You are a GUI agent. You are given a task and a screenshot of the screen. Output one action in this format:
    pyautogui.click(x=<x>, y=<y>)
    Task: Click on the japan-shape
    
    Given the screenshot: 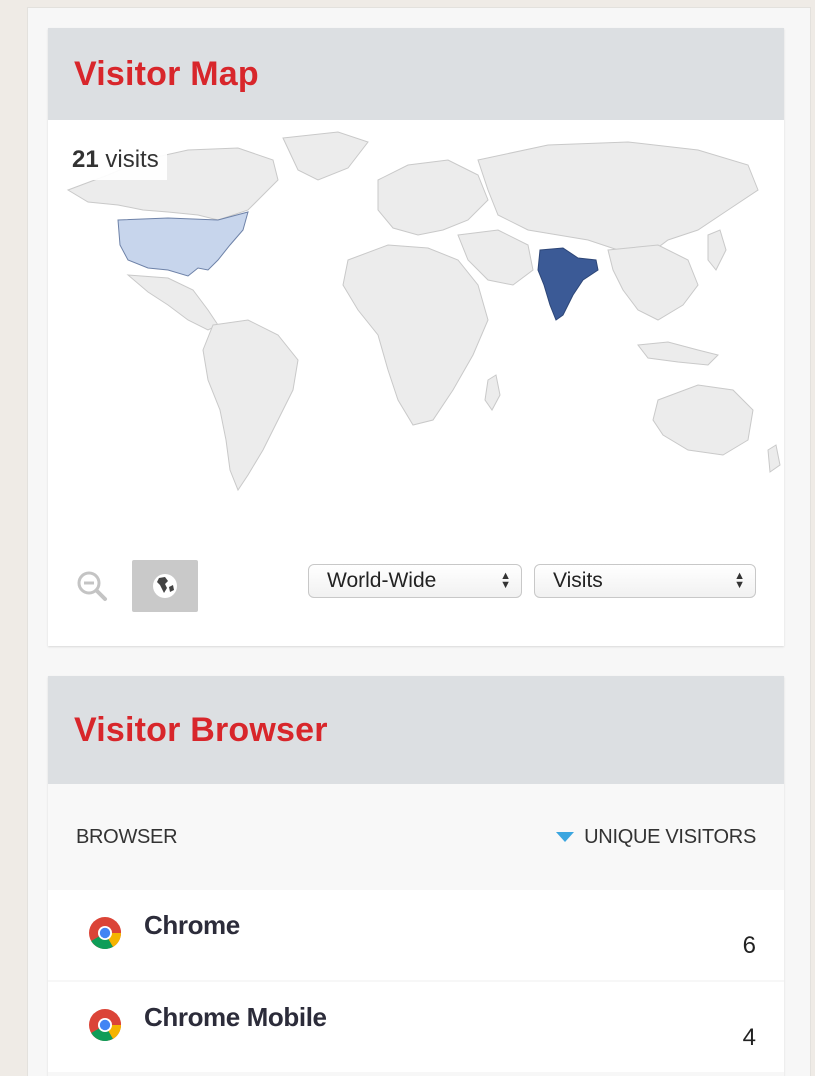 What is the action you would take?
    pyautogui.click(x=717, y=250)
    